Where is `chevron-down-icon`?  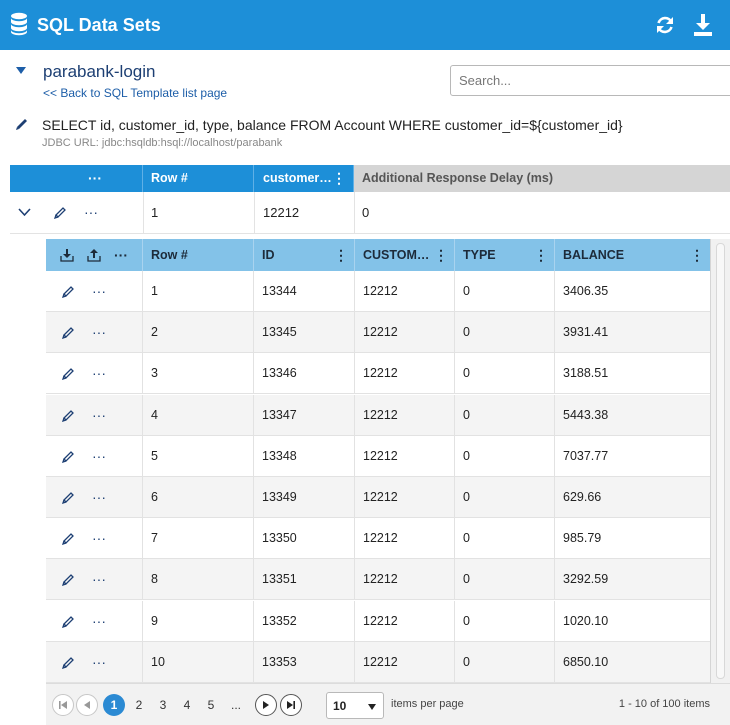
chevron-down-icon is located at coordinates (24, 211).